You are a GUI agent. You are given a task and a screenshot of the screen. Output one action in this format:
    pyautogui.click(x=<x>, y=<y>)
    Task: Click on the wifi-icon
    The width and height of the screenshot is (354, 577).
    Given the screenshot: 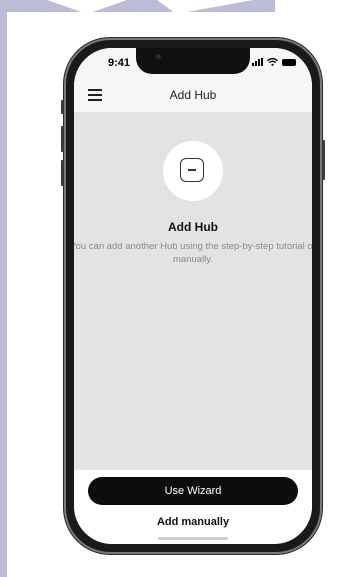 What is the action you would take?
    pyautogui.click(x=272, y=62)
    